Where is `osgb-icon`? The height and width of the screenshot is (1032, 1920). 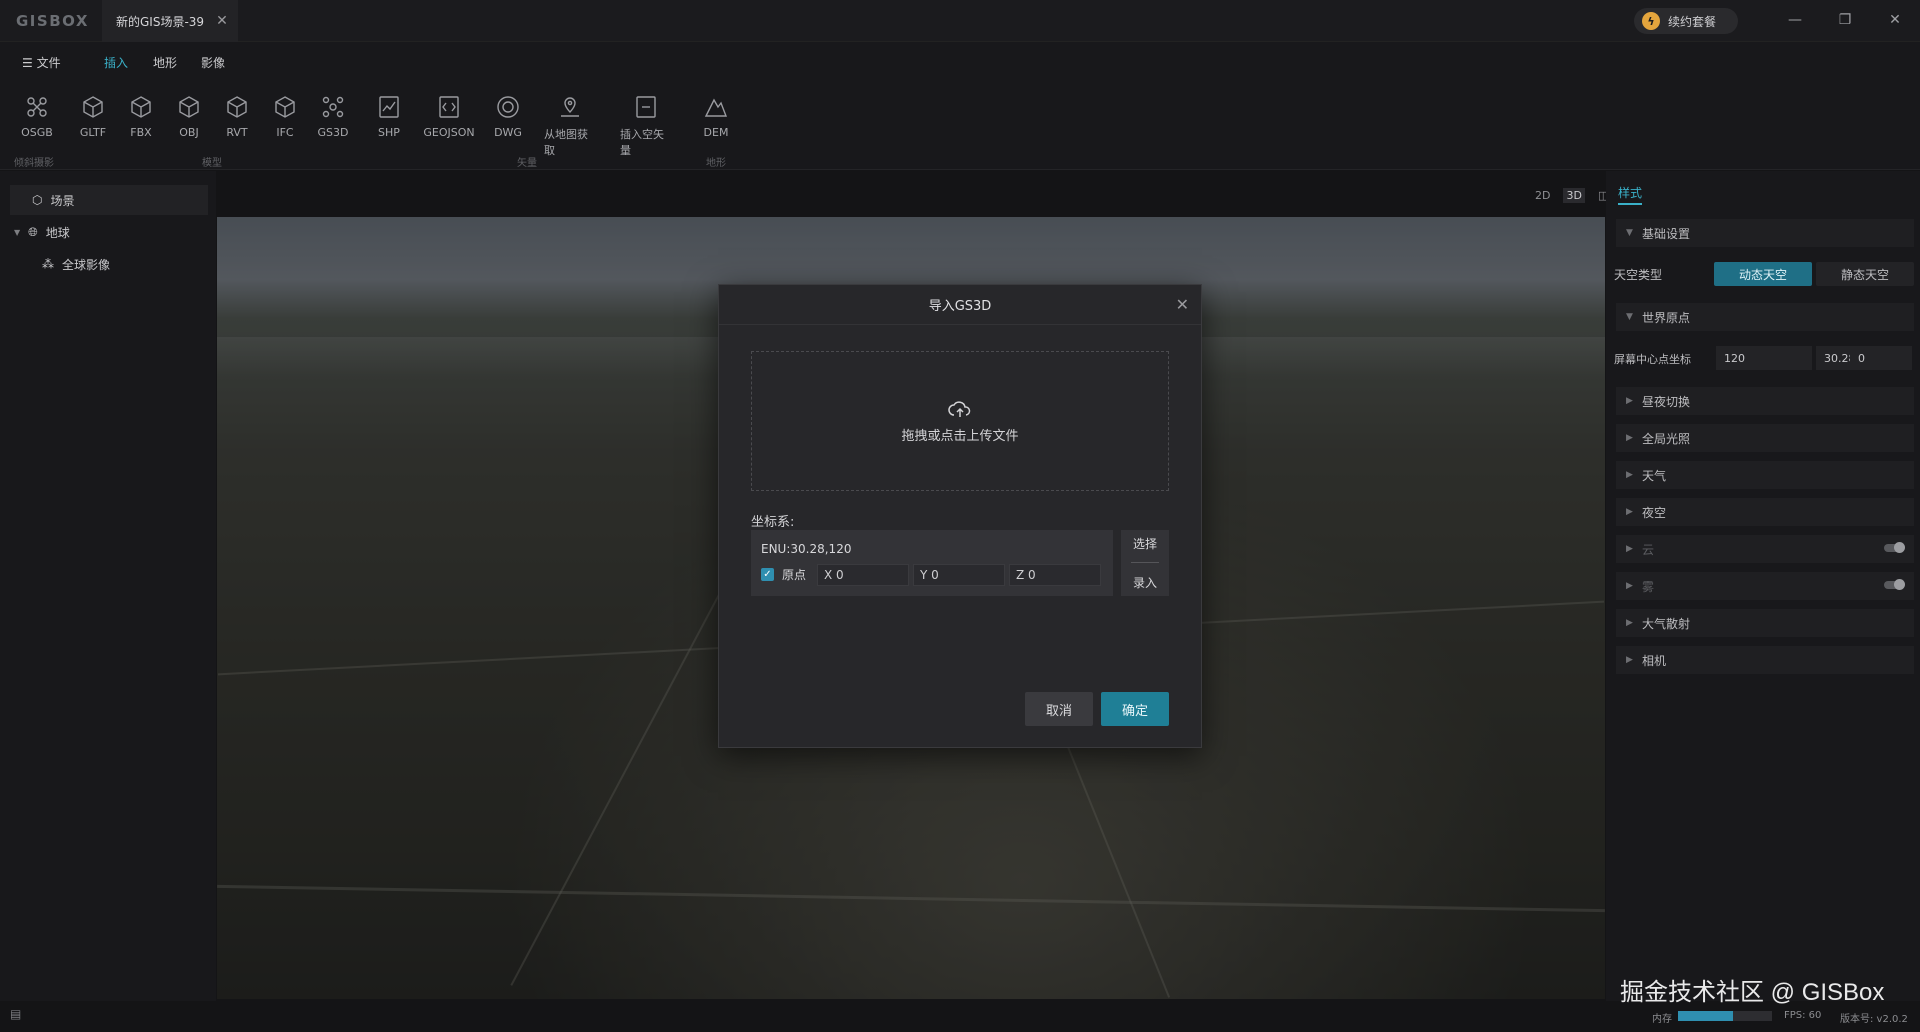 osgb-icon is located at coordinates (37, 107).